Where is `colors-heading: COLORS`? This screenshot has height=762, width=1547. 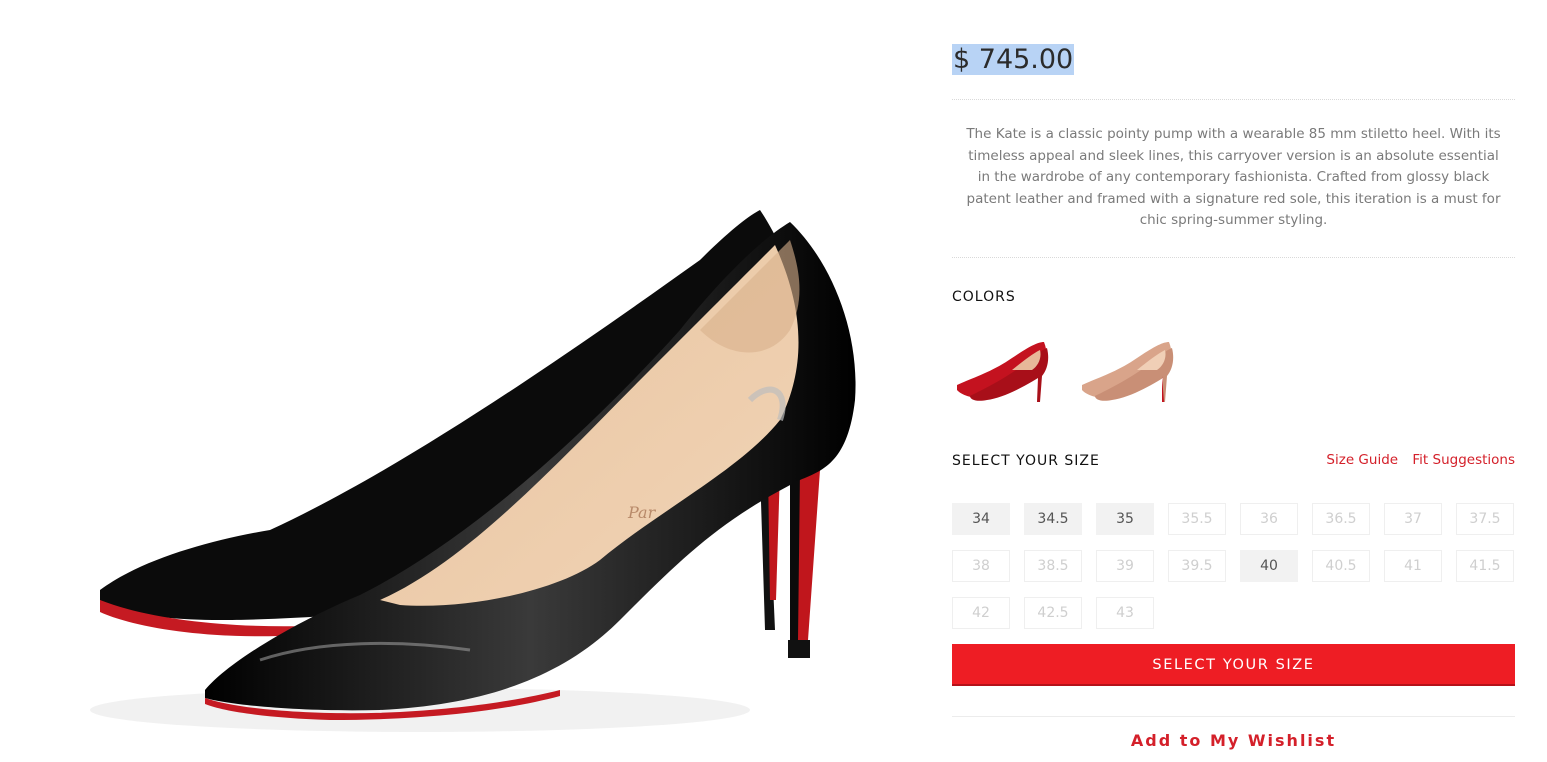
colors-heading: COLORS is located at coordinates (984, 297).